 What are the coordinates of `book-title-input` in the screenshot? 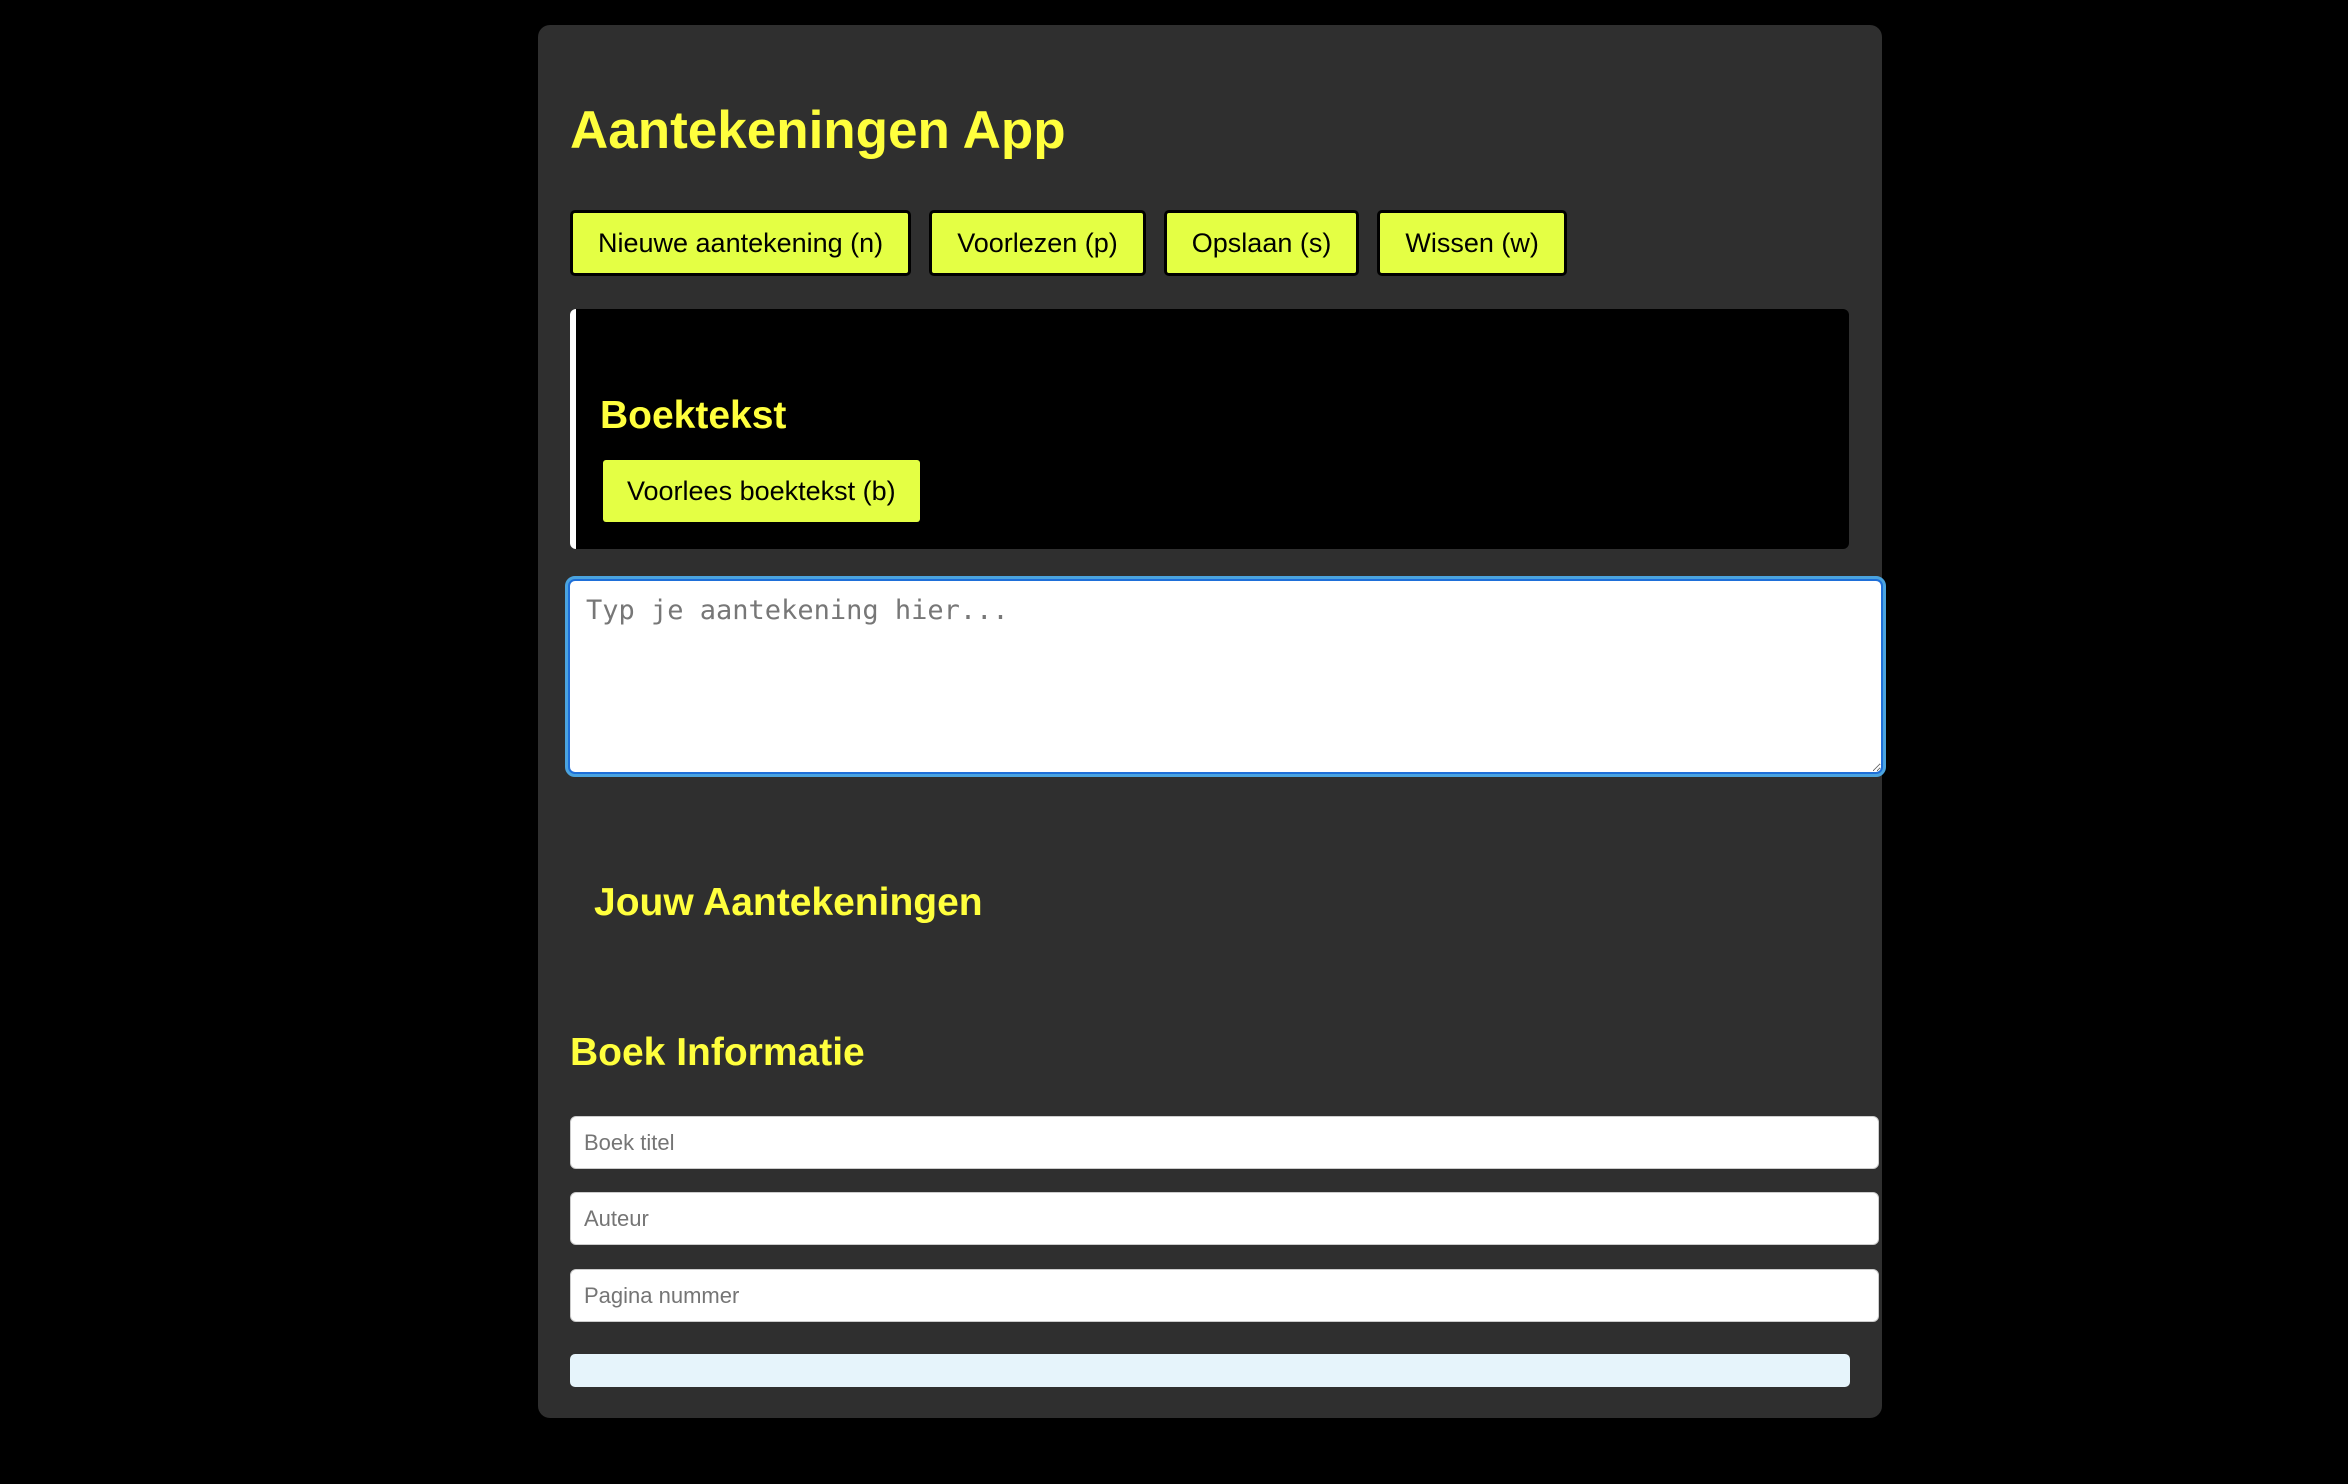 It's located at (1224, 1142).